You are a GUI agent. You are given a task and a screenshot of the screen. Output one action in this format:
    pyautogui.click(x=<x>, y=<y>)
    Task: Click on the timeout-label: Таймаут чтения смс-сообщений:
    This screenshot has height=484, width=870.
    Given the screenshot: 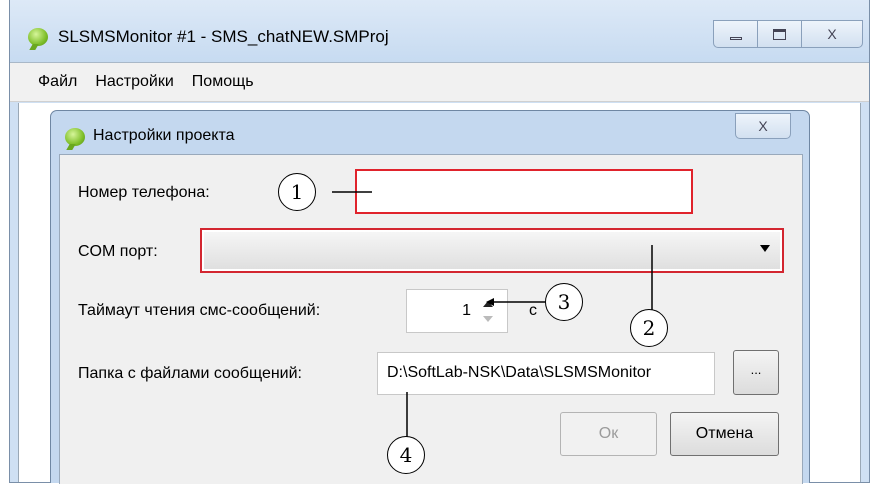 What is the action you would take?
    pyautogui.click(x=199, y=310)
    